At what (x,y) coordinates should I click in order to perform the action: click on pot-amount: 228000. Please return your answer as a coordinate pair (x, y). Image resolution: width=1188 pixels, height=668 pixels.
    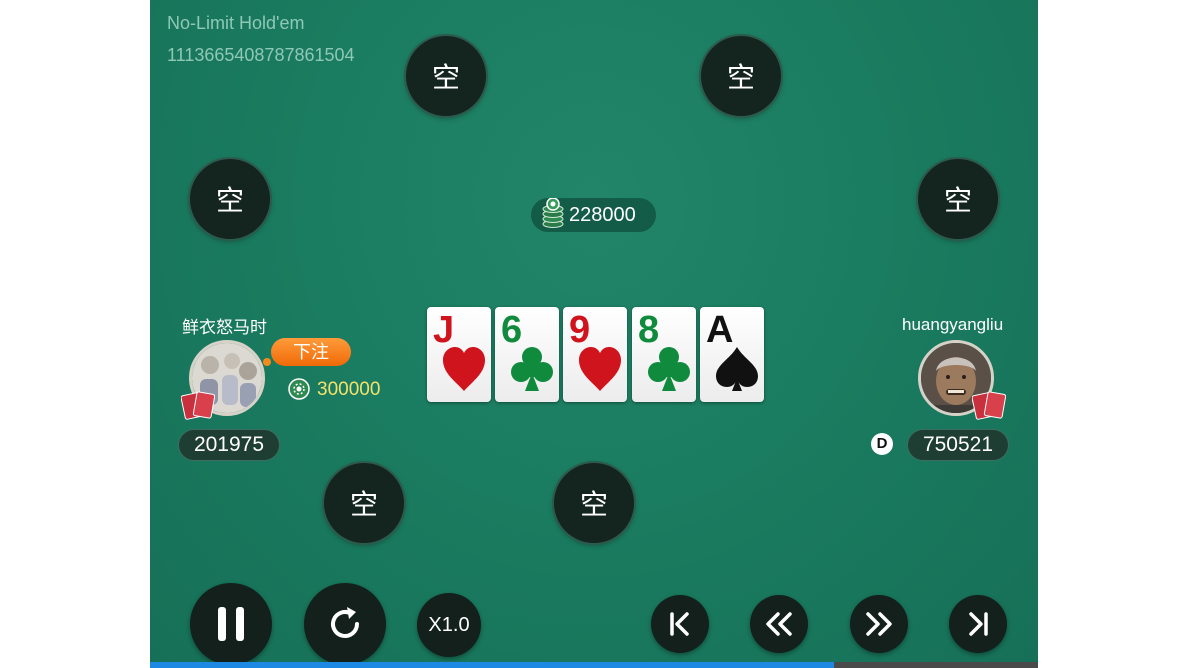
    Looking at the image, I should click on (602, 215).